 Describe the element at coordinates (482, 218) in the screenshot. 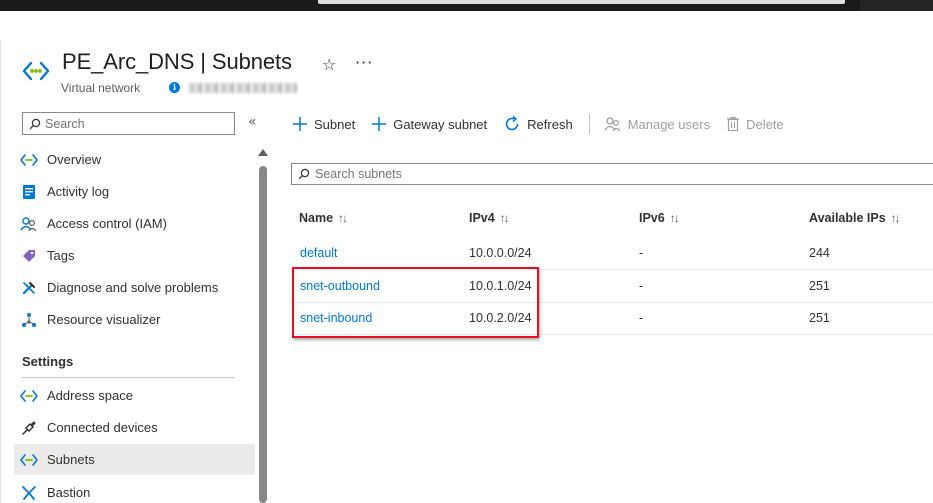

I see `column-header-label: IPv4` at that location.